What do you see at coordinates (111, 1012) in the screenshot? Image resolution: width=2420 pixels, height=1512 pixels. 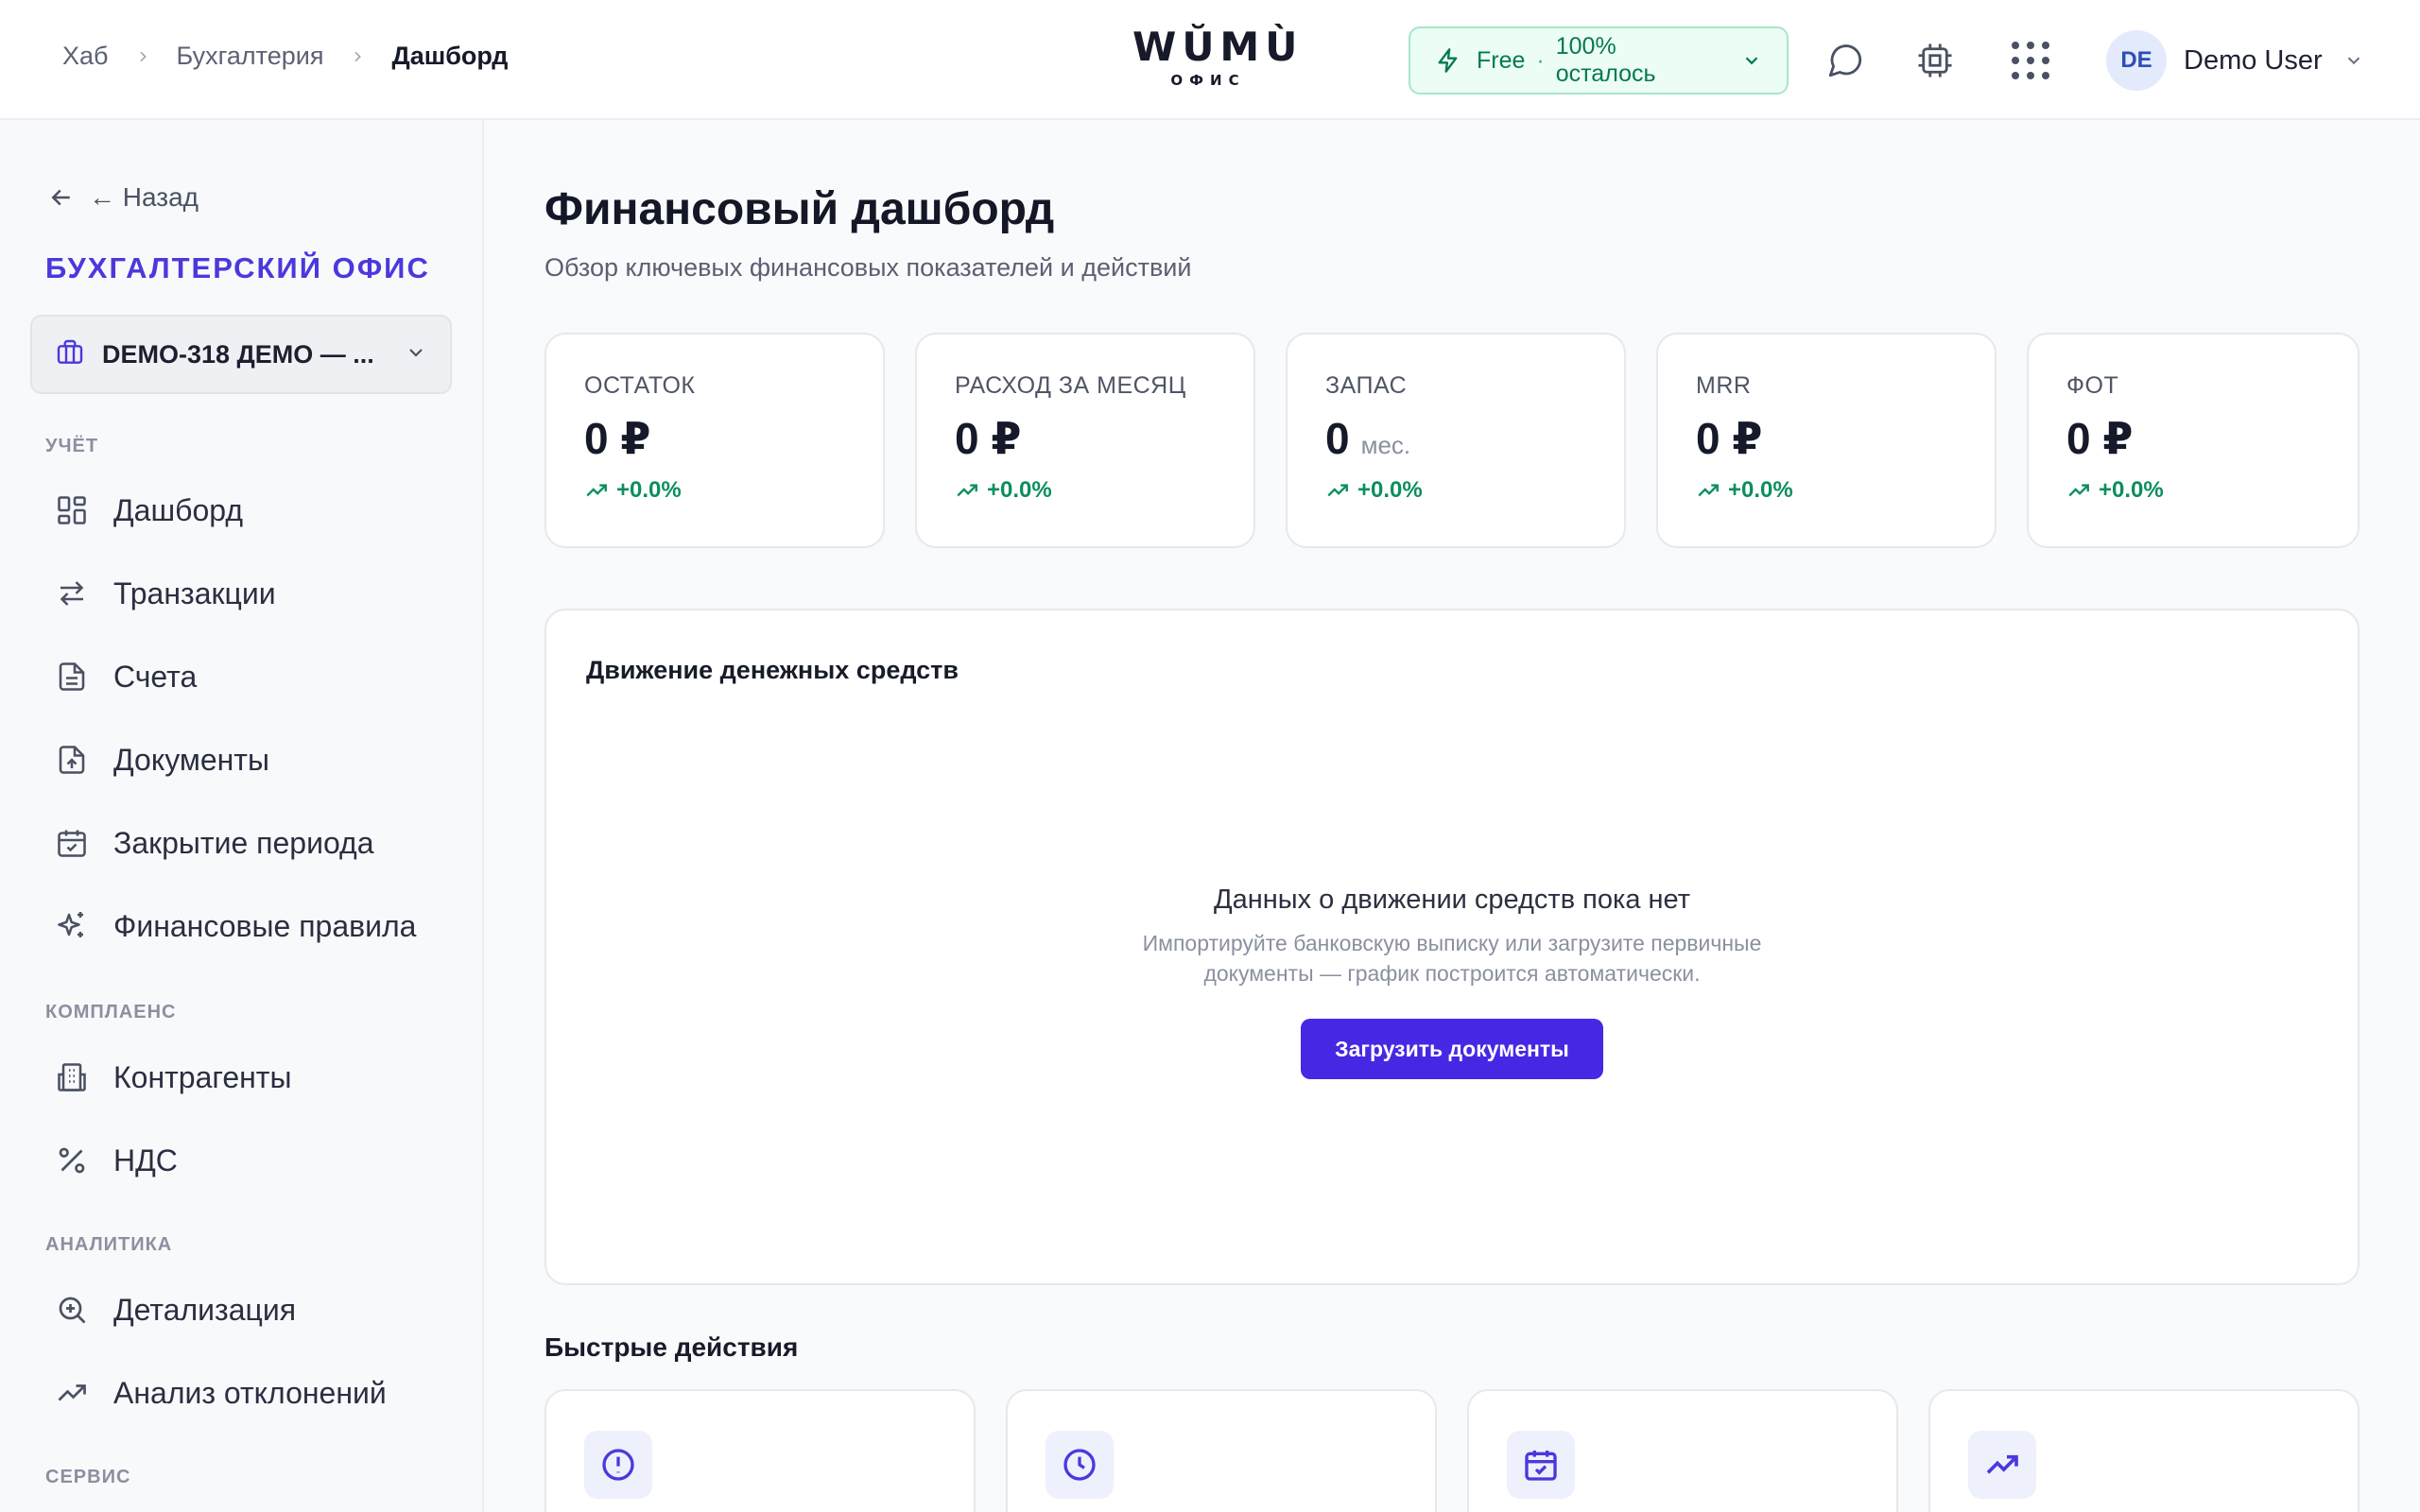 I see `section-label-compliance: КОМПЛАЕНС` at bounding box center [111, 1012].